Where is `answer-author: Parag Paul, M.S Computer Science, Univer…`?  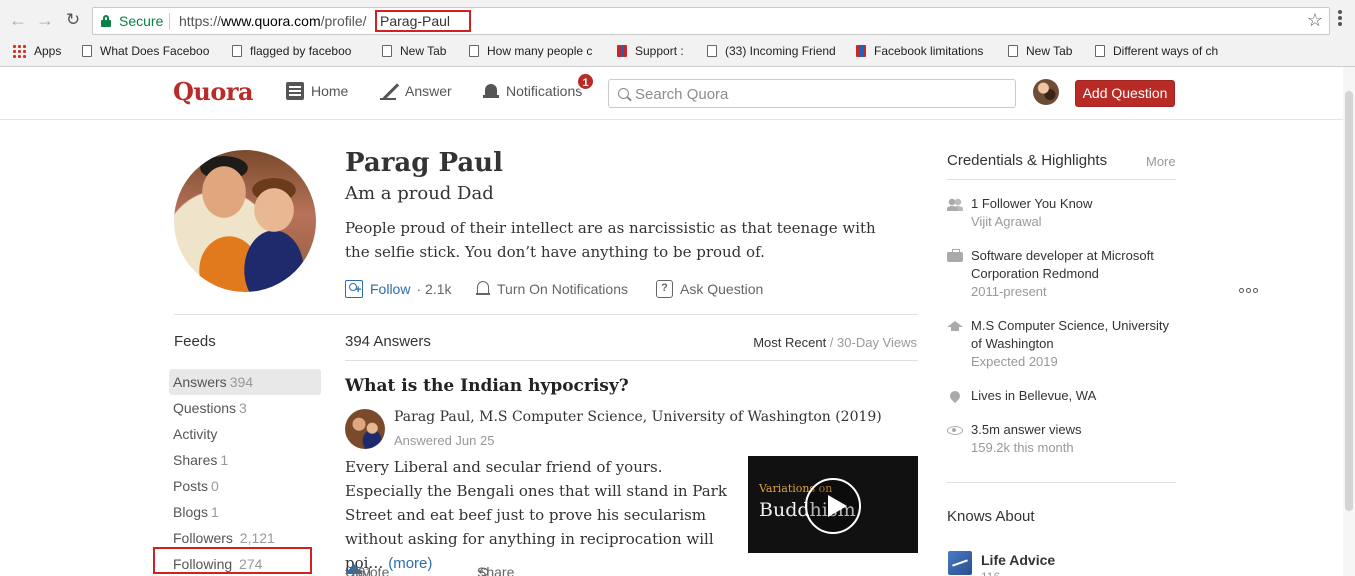 answer-author: Parag Paul, M.S Computer Science, Univer… is located at coordinates (638, 417).